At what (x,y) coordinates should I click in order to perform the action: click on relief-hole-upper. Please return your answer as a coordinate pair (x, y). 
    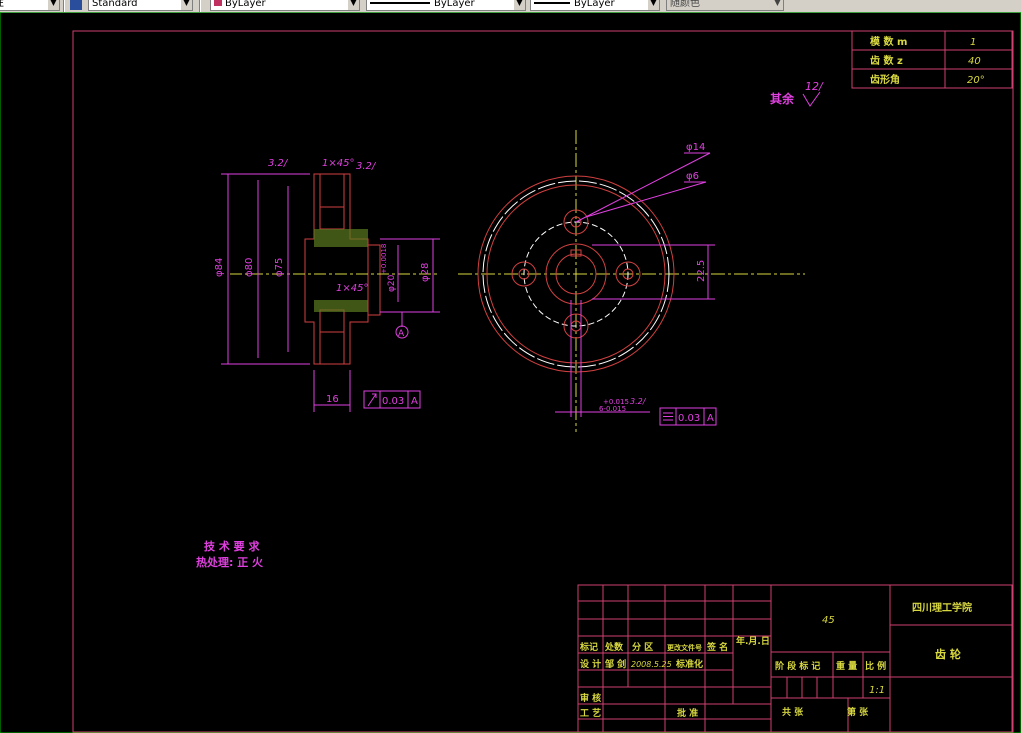
    Looking at the image, I should click on (332, 218).